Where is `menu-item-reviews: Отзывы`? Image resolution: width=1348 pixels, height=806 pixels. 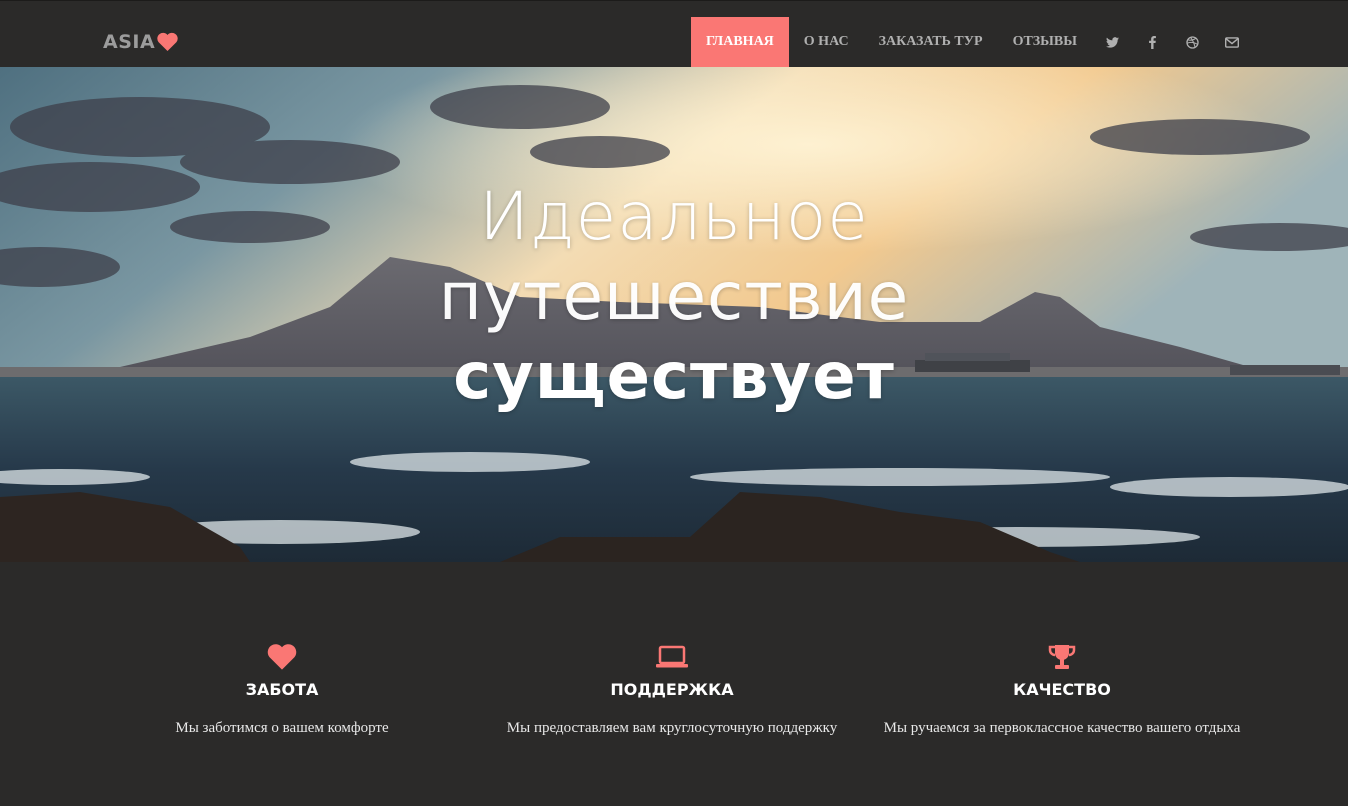
menu-item-reviews: Отзывы is located at coordinates (1045, 42).